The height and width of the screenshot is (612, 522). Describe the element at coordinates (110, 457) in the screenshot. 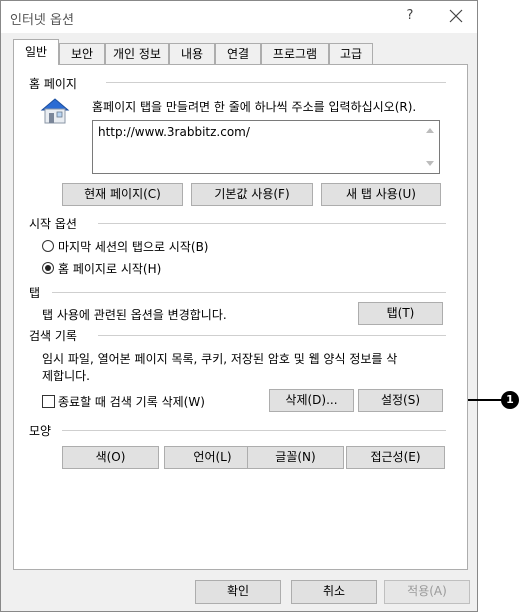

I see `colors-button: 색(O)` at that location.